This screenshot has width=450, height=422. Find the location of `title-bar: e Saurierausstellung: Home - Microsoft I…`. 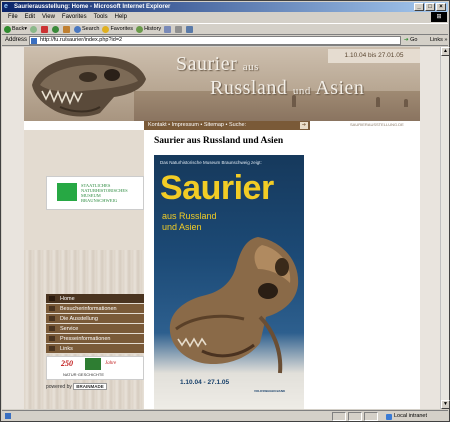

title-bar: e Saurierausstellung: Home - Microsoft I… is located at coordinates (225, 7).